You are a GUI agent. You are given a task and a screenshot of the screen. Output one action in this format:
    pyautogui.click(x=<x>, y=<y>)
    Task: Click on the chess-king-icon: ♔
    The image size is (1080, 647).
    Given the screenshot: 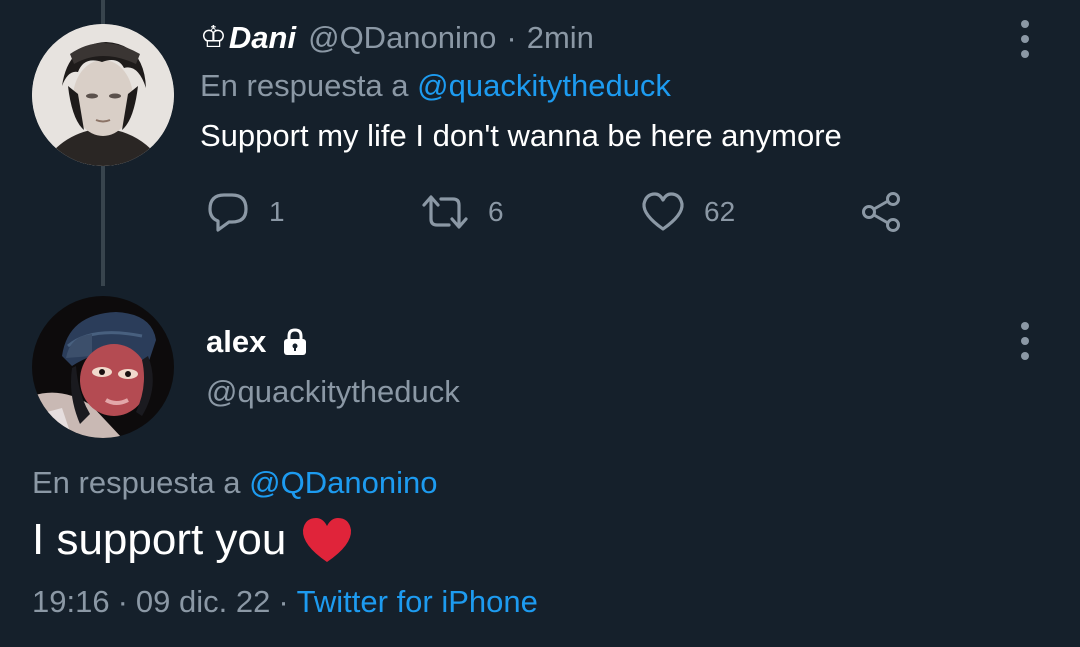 What is the action you would take?
    pyautogui.click(x=213, y=37)
    